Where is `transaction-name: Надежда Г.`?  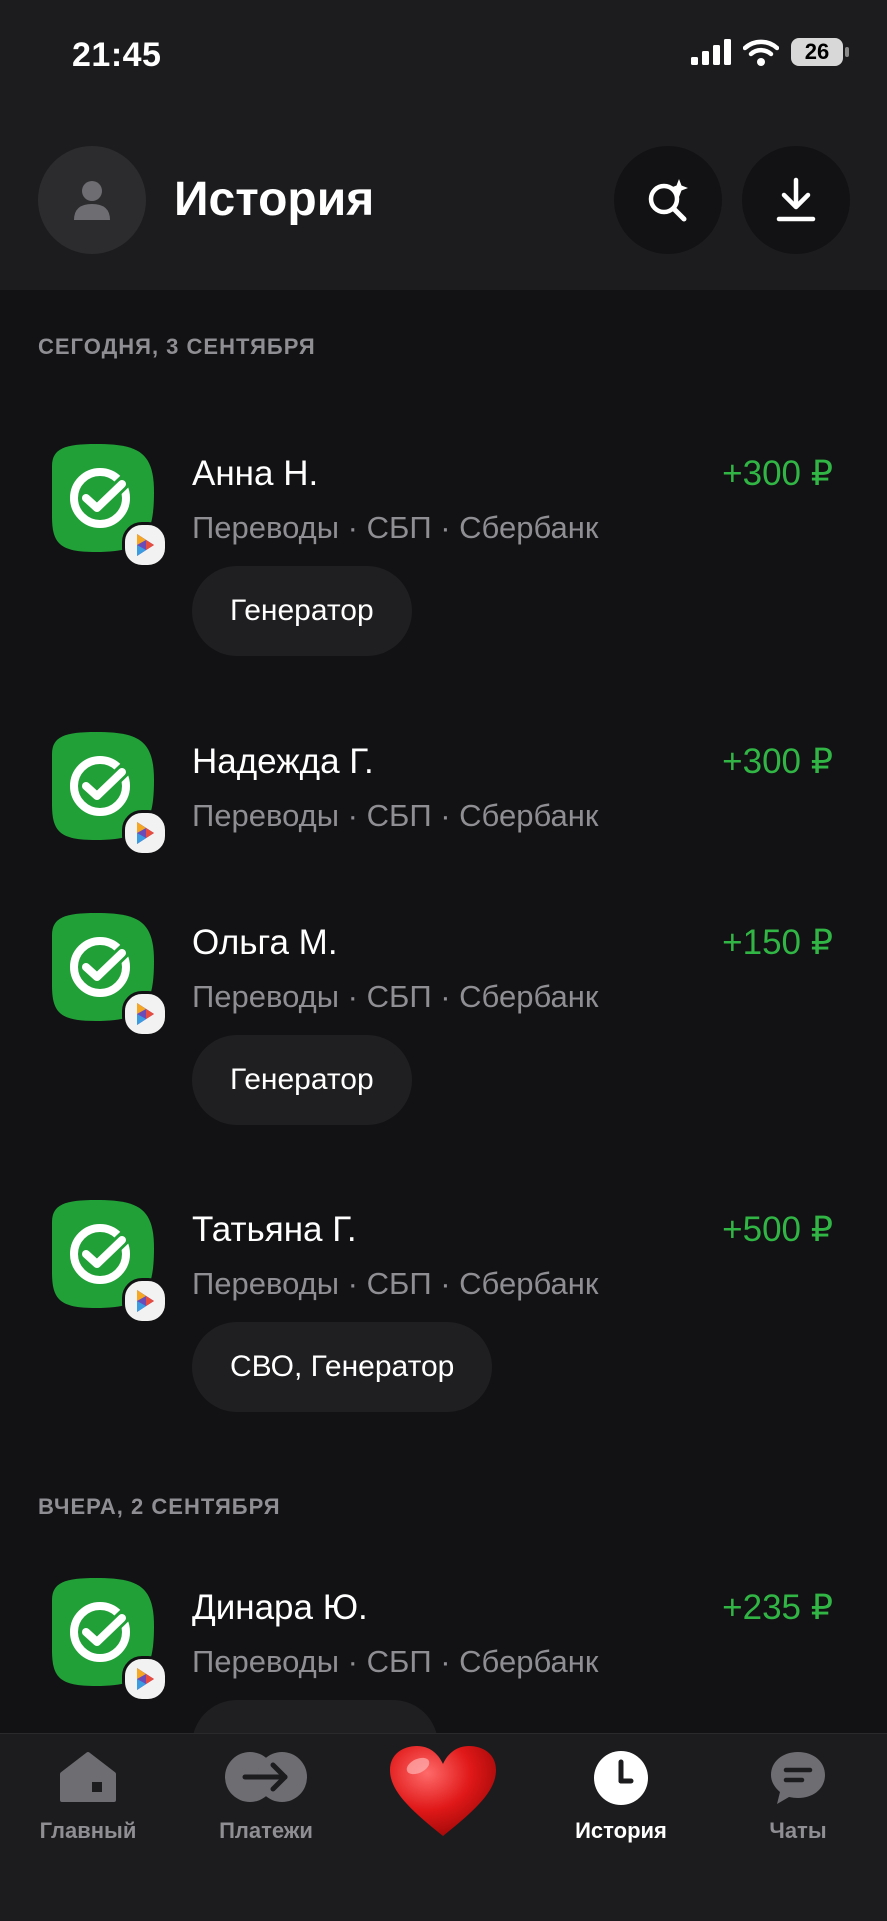
transaction-name: Надежда Г. is located at coordinates (283, 761).